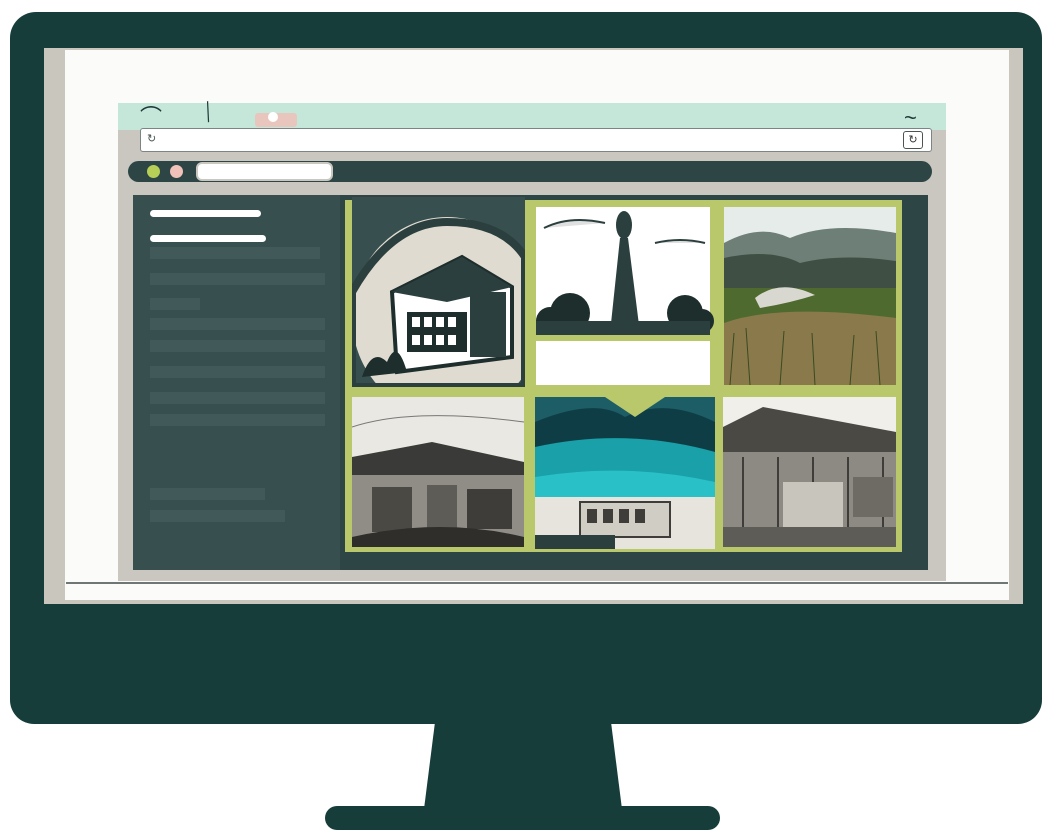 The width and height of the screenshot is (1042, 830). What do you see at coordinates (264, 171) in the screenshot?
I see `nav-search-input` at bounding box center [264, 171].